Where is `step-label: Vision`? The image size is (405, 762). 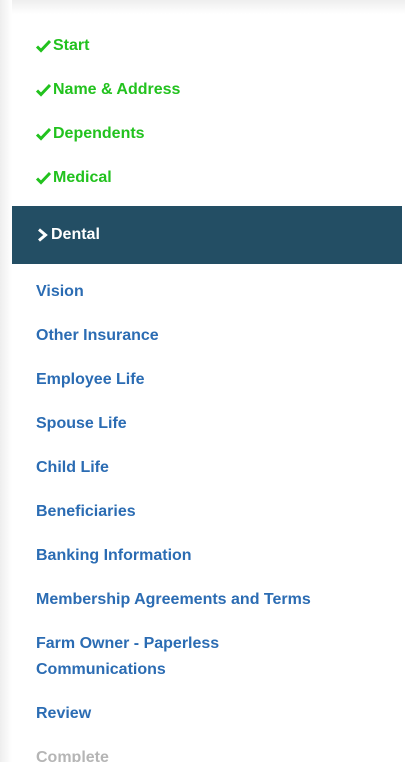
step-label: Vision is located at coordinates (60, 291).